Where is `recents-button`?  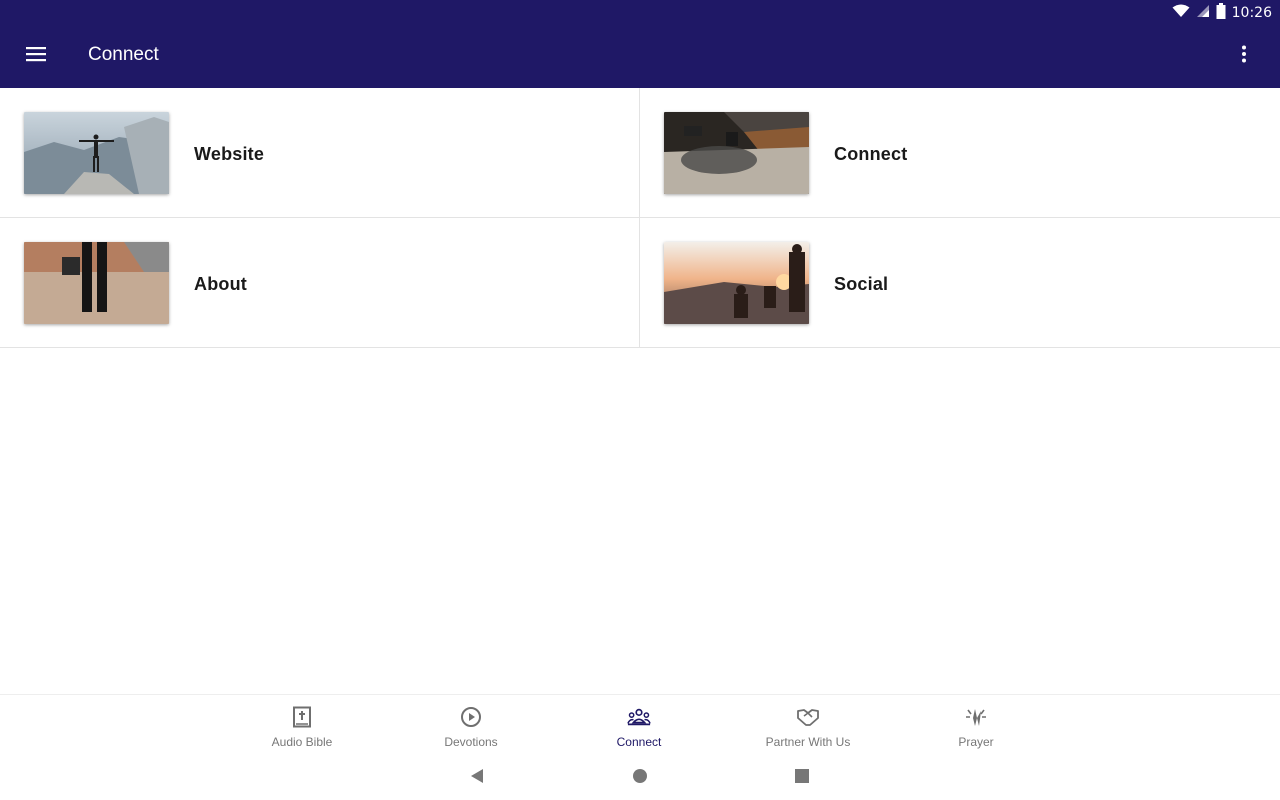
recents-button is located at coordinates (802, 778).